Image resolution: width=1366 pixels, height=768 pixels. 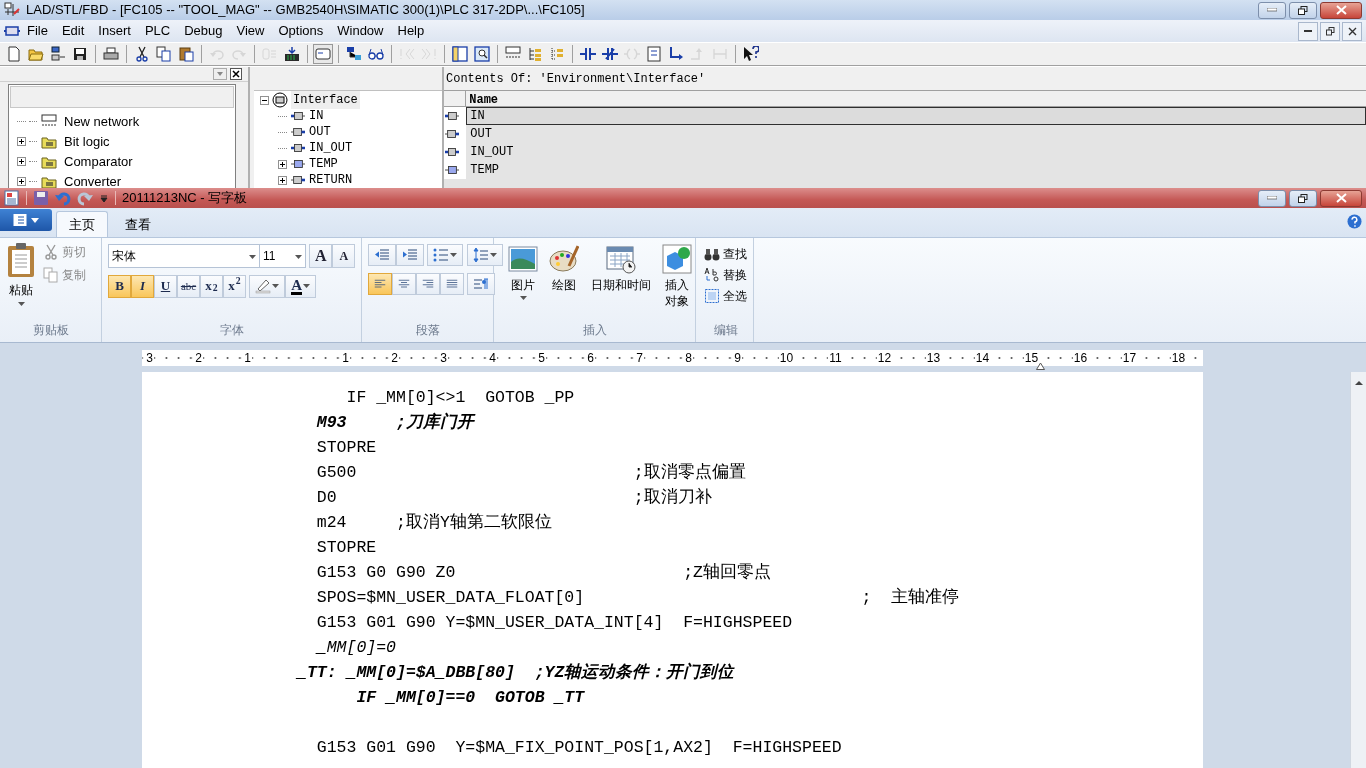 What do you see at coordinates (58, 54) in the screenshot?
I see `network-access-button` at bounding box center [58, 54].